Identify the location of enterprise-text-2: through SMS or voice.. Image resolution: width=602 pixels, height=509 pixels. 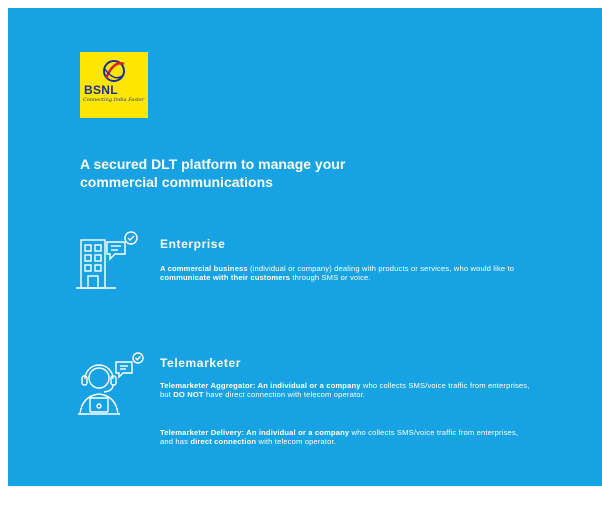
(330, 278).